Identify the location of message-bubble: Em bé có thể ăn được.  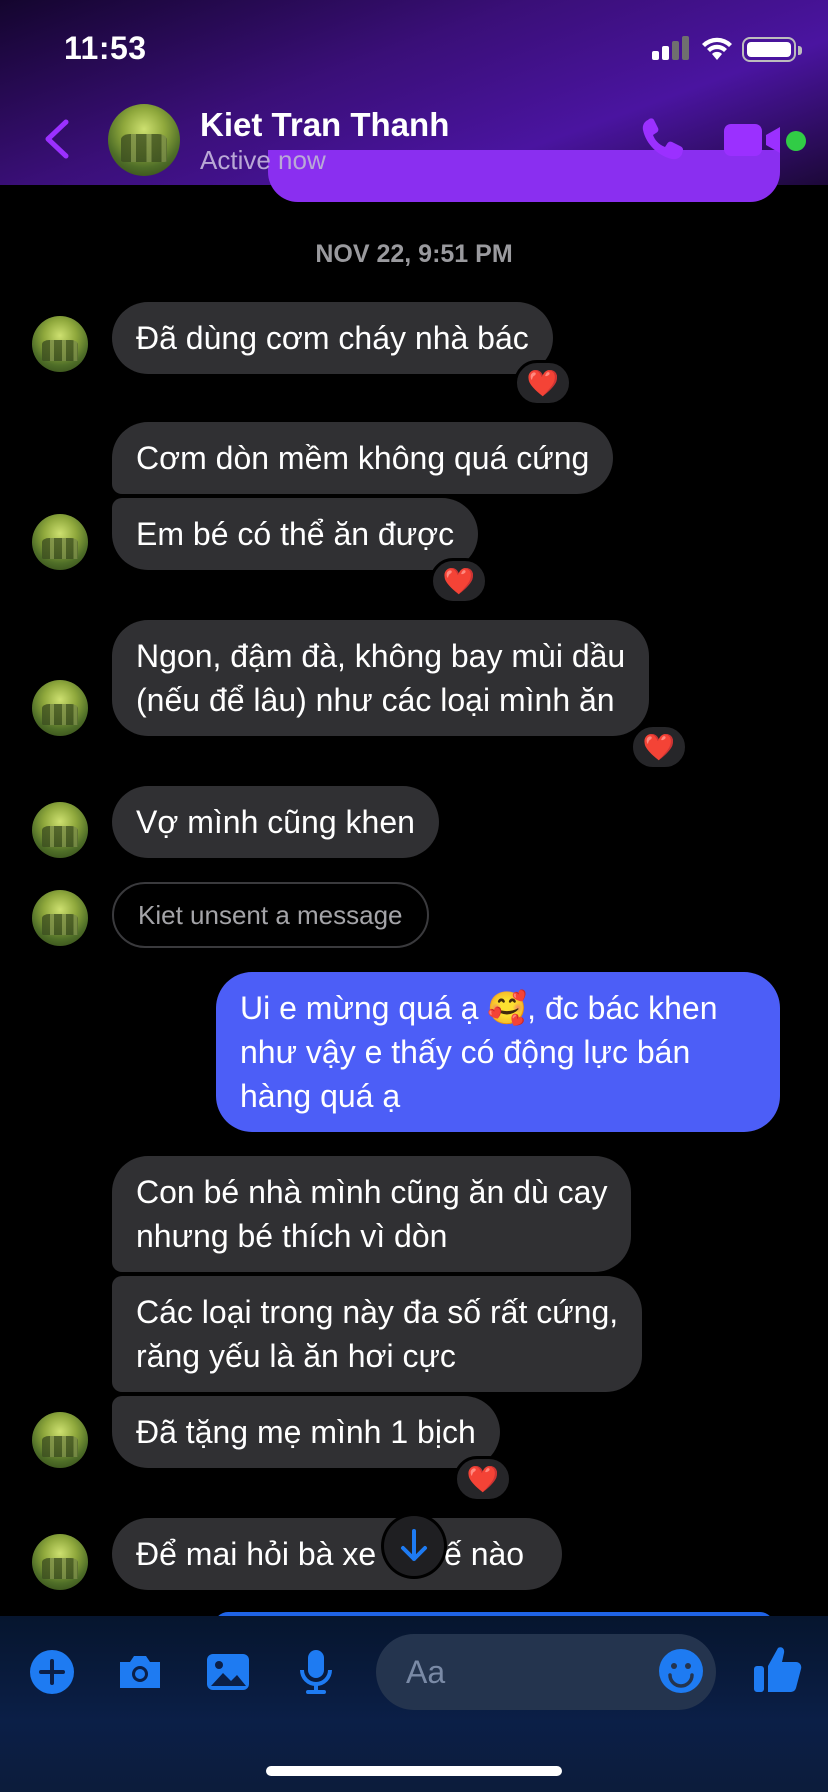
(295, 534).